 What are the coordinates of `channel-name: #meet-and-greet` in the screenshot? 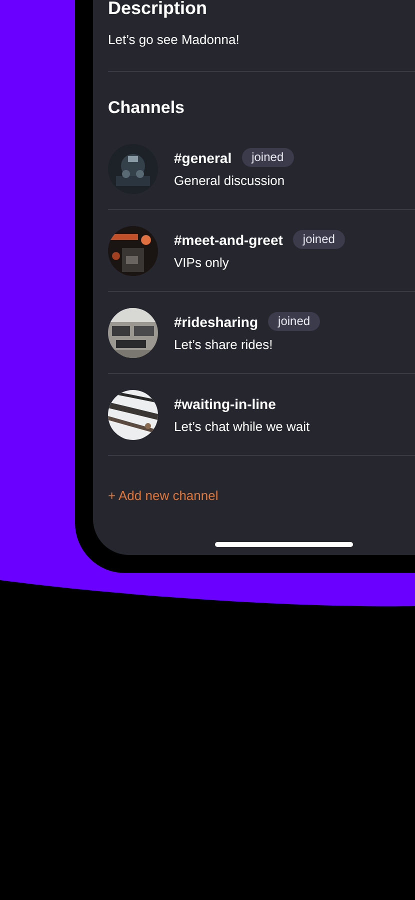 It's located at (228, 239).